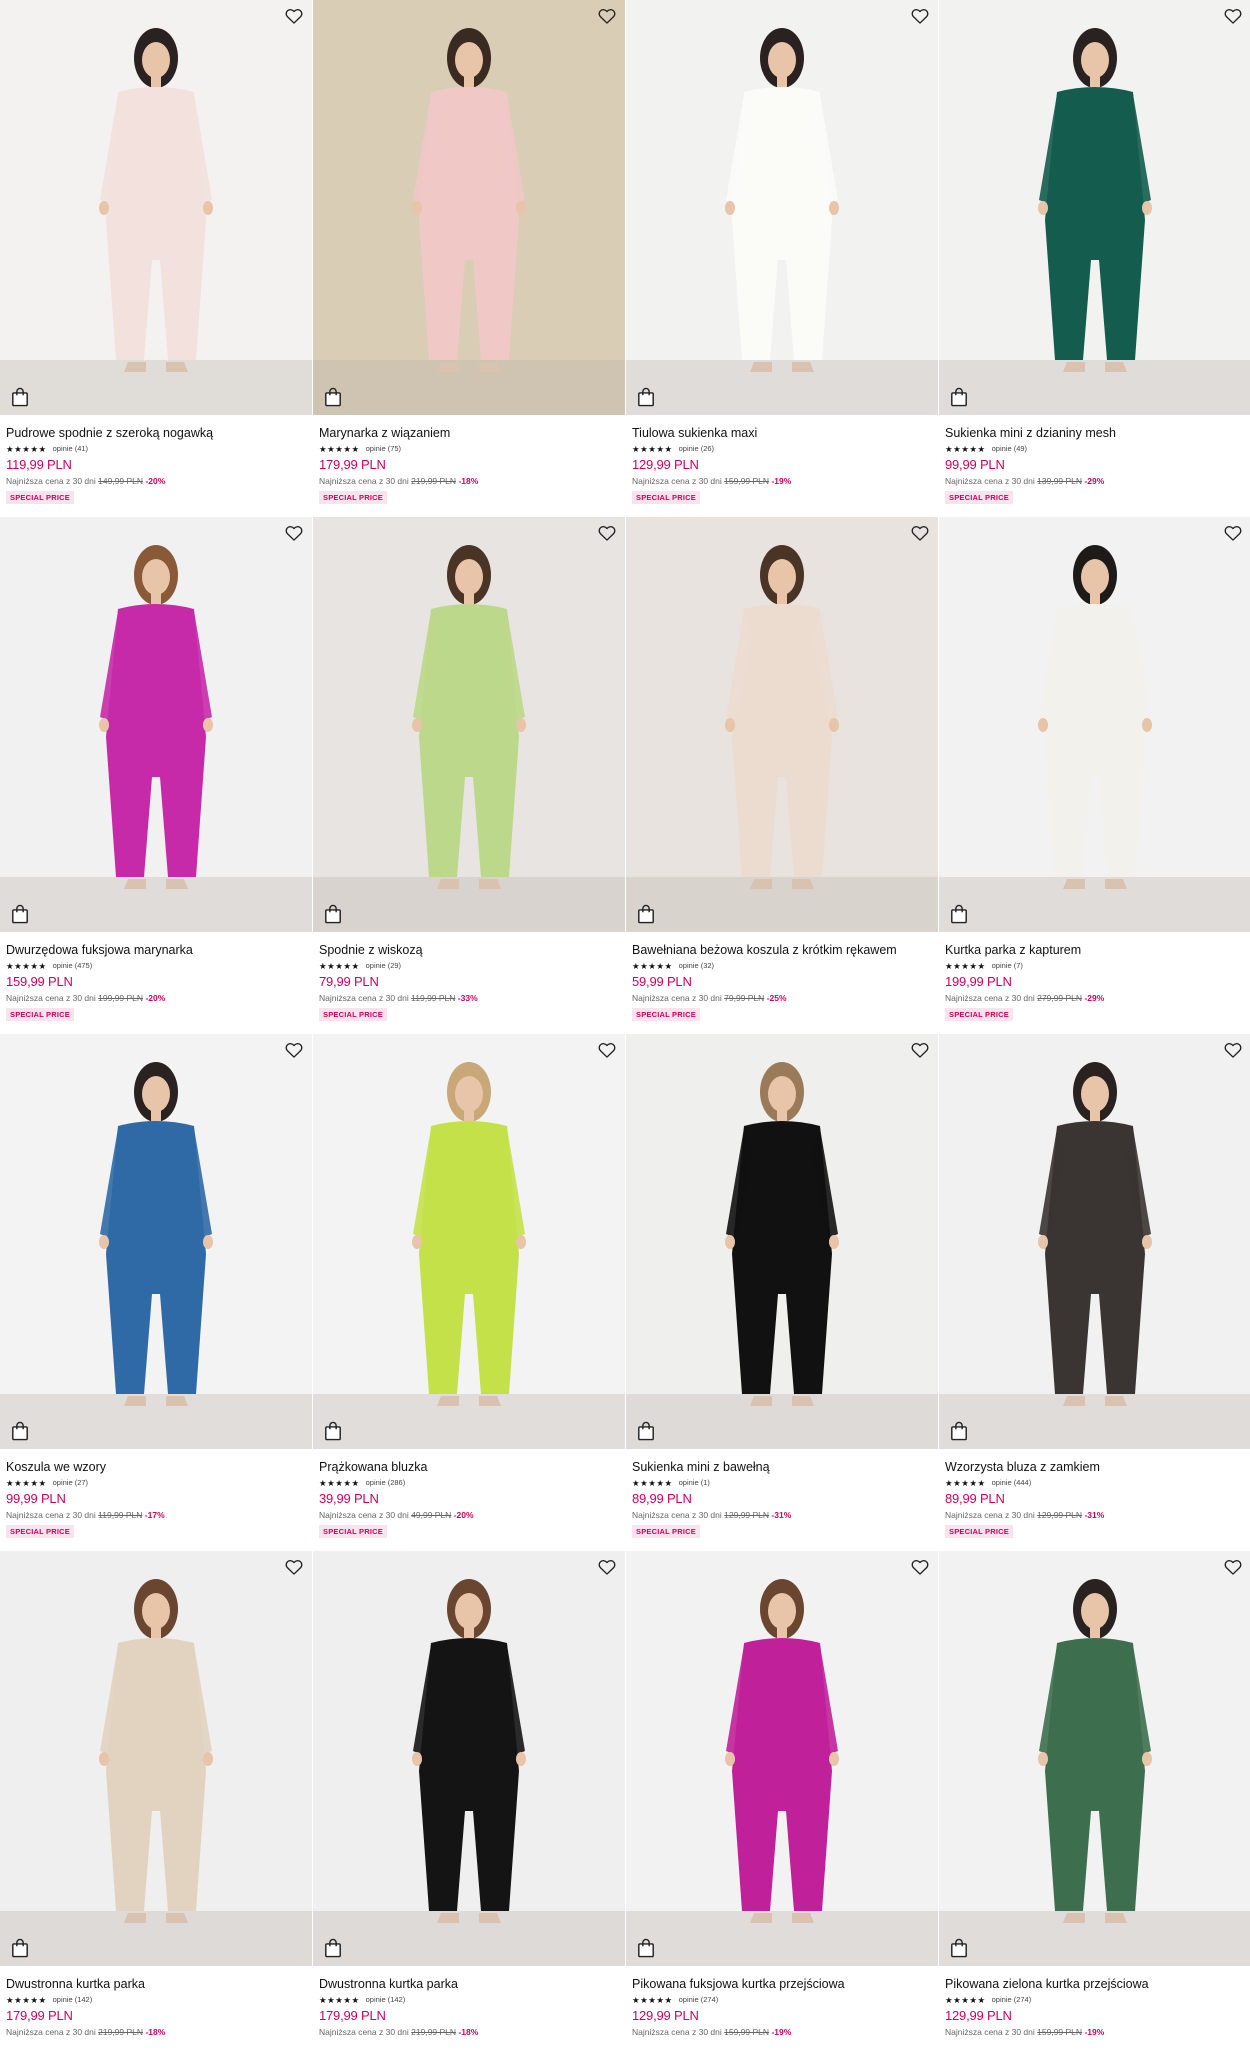 This screenshot has height=2068, width=1250. What do you see at coordinates (694, 1483) in the screenshot?
I see `review-count: opinie (1)` at bounding box center [694, 1483].